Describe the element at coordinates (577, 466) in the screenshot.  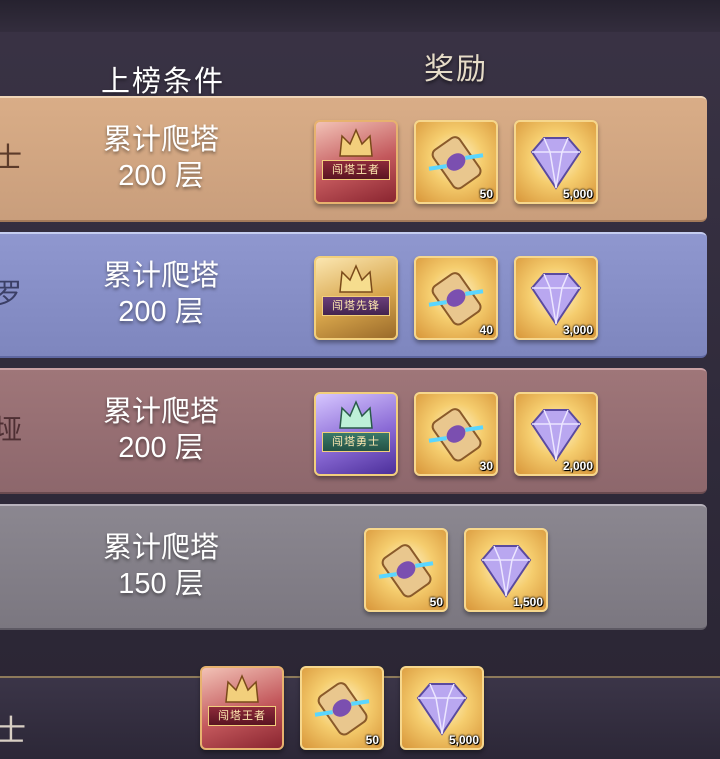
I see `reward-quantity: 2,000` at that location.